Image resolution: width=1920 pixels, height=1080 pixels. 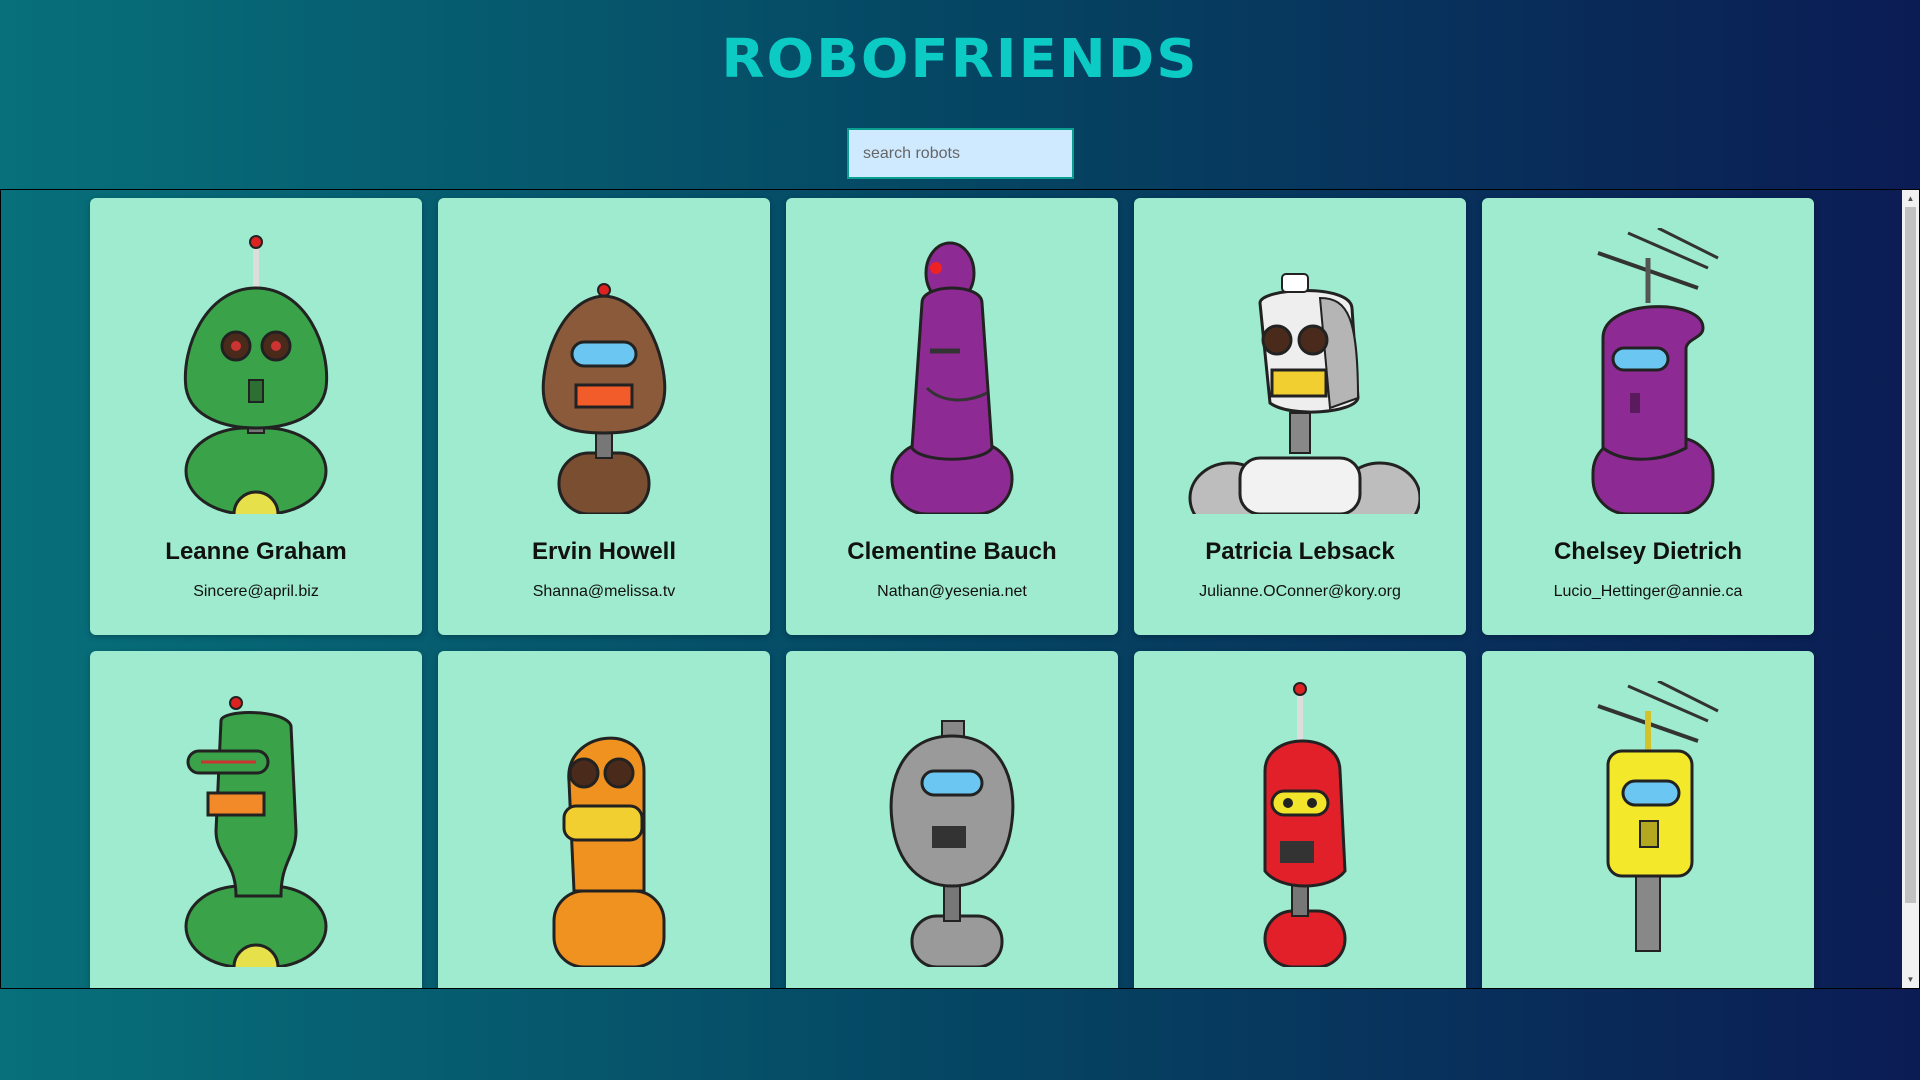 I want to click on app-title: ROBOFRIENDS, so click(x=960, y=59).